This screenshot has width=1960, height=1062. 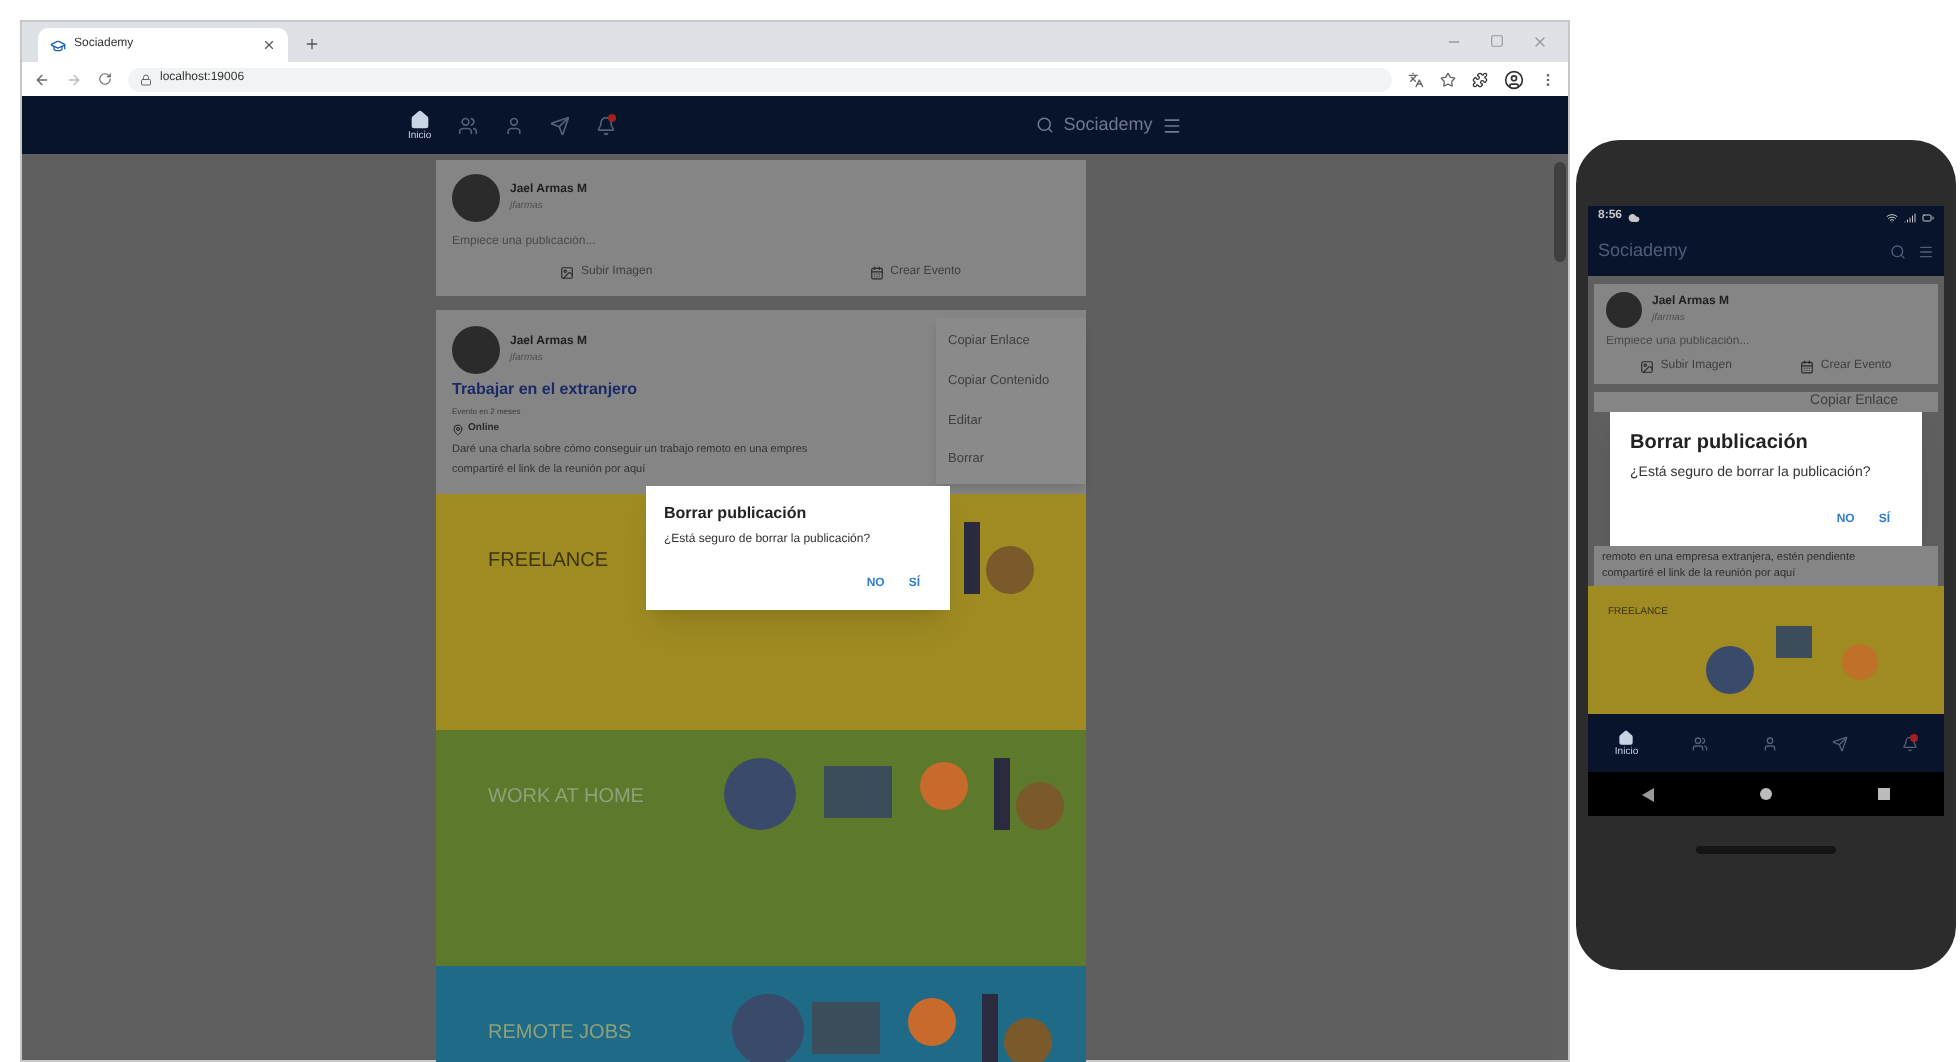 I want to click on banner-label: FREELANCE, so click(x=548, y=562).